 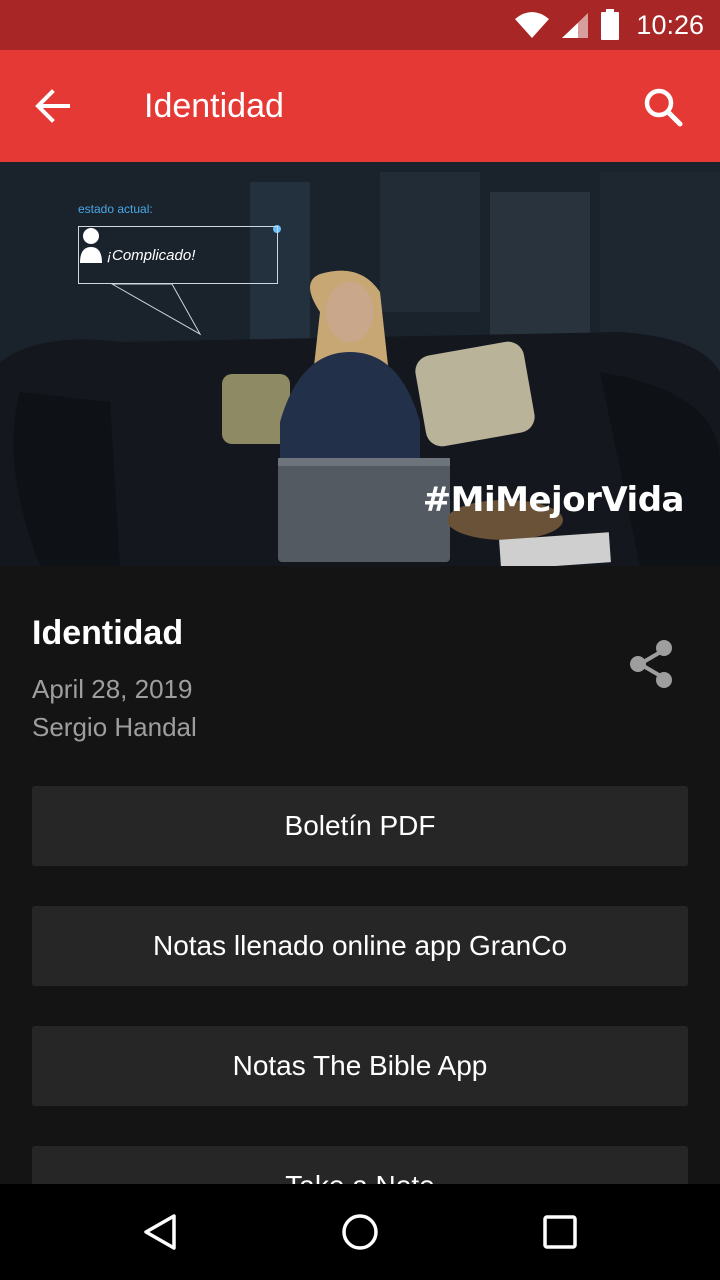 I want to click on nav-recents-icon, so click(x=560, y=1232).